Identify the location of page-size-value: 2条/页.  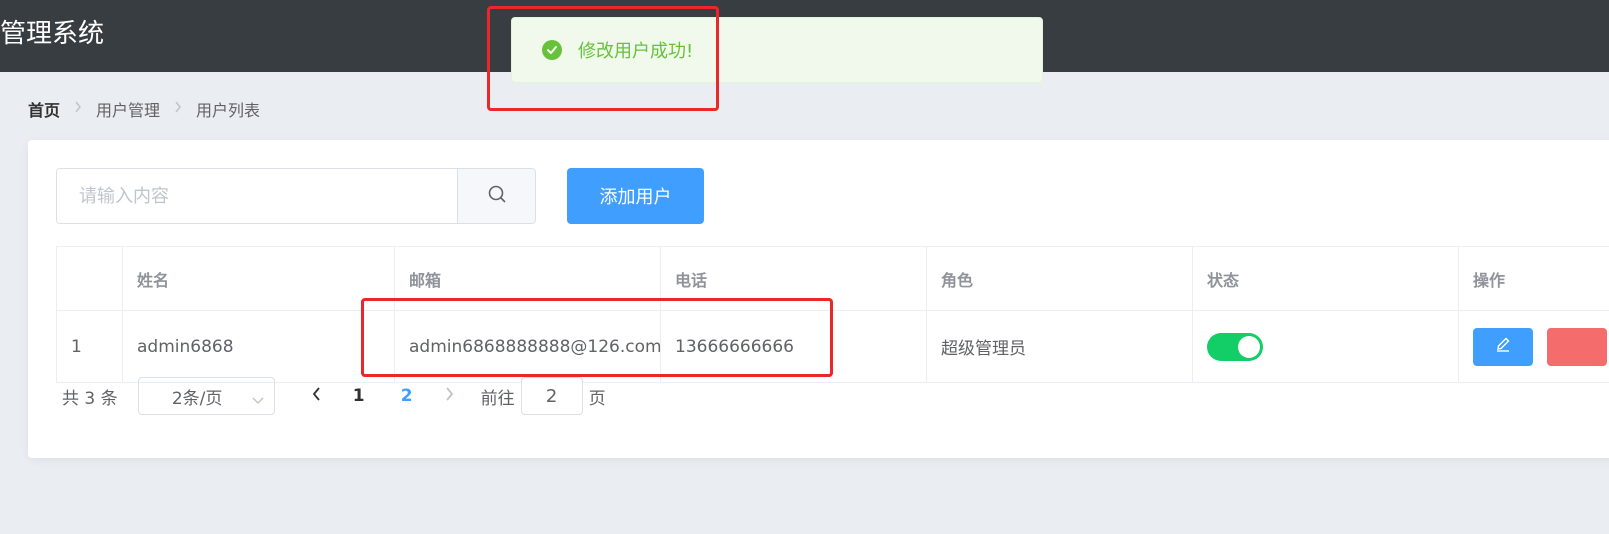
(197, 398).